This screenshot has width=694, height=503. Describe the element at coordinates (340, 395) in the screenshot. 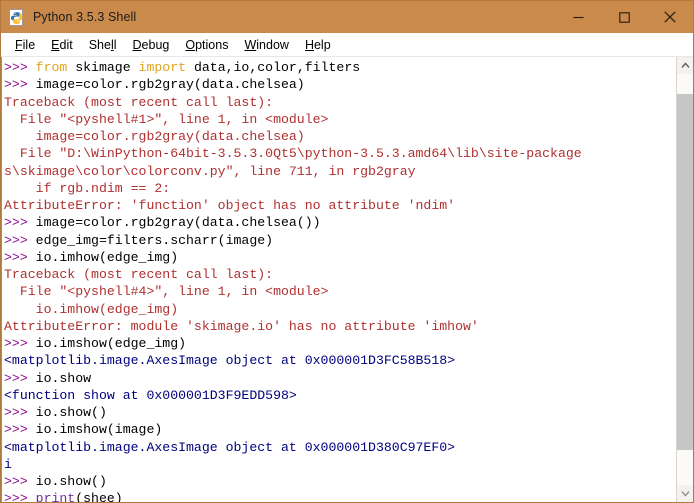

I see `shell-line: <function show at 0x000001D3F9EDD598>` at that location.